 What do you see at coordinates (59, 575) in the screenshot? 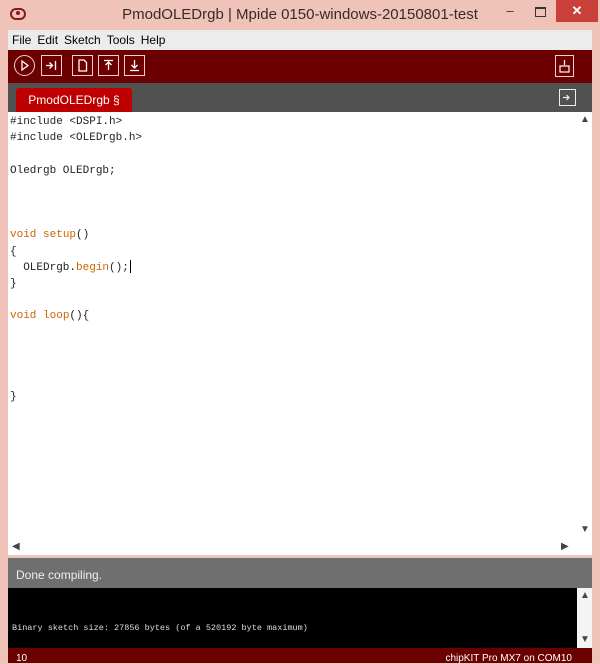
I see `status-message: Done compiling.` at bounding box center [59, 575].